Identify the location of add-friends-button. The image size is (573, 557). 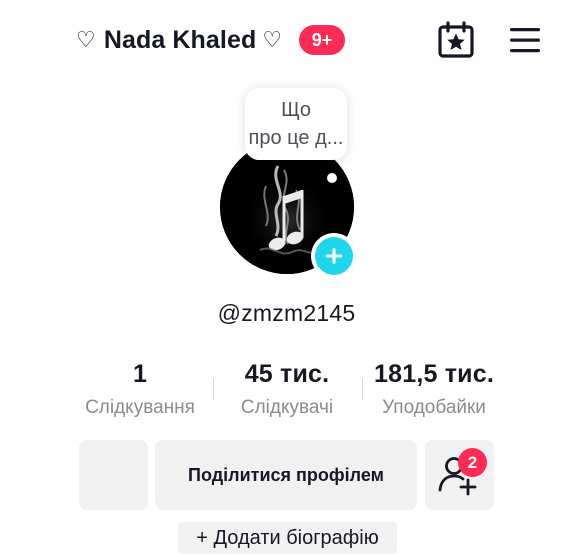
(459, 475).